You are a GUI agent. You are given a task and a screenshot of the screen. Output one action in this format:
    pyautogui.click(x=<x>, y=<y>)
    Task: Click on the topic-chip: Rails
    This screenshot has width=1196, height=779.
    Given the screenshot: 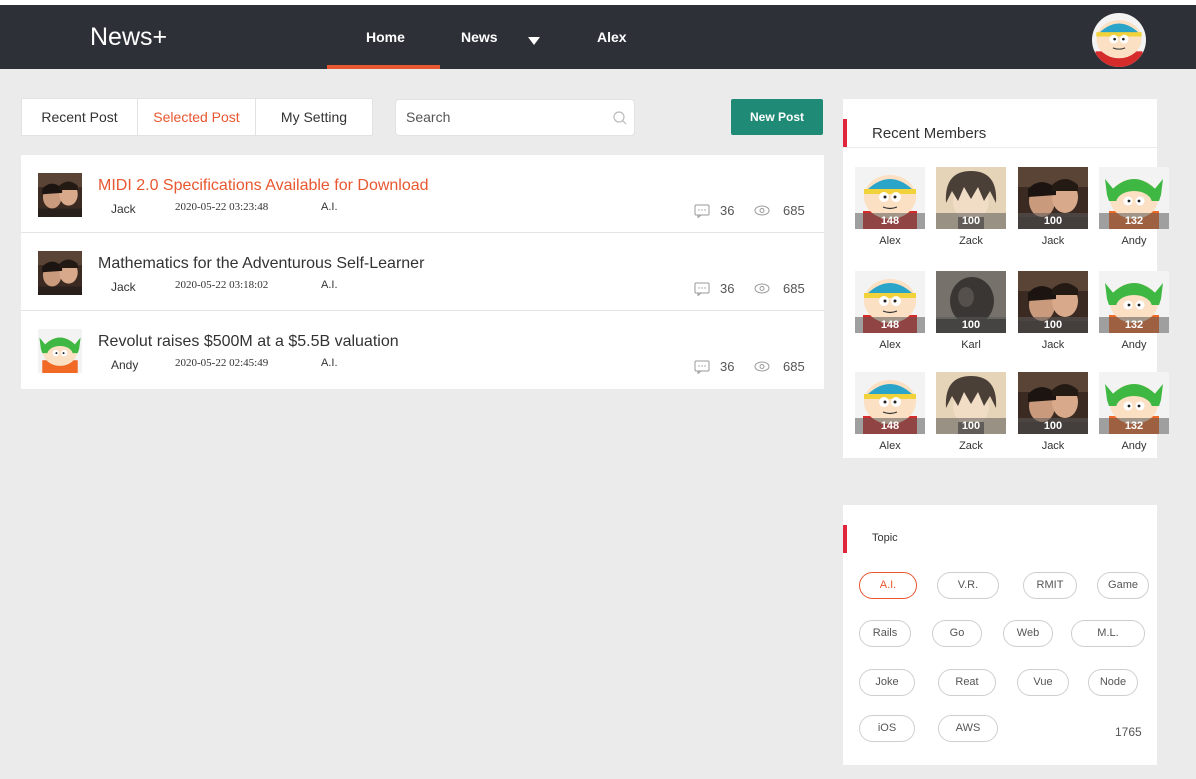 What is the action you would take?
    pyautogui.click(x=885, y=633)
    